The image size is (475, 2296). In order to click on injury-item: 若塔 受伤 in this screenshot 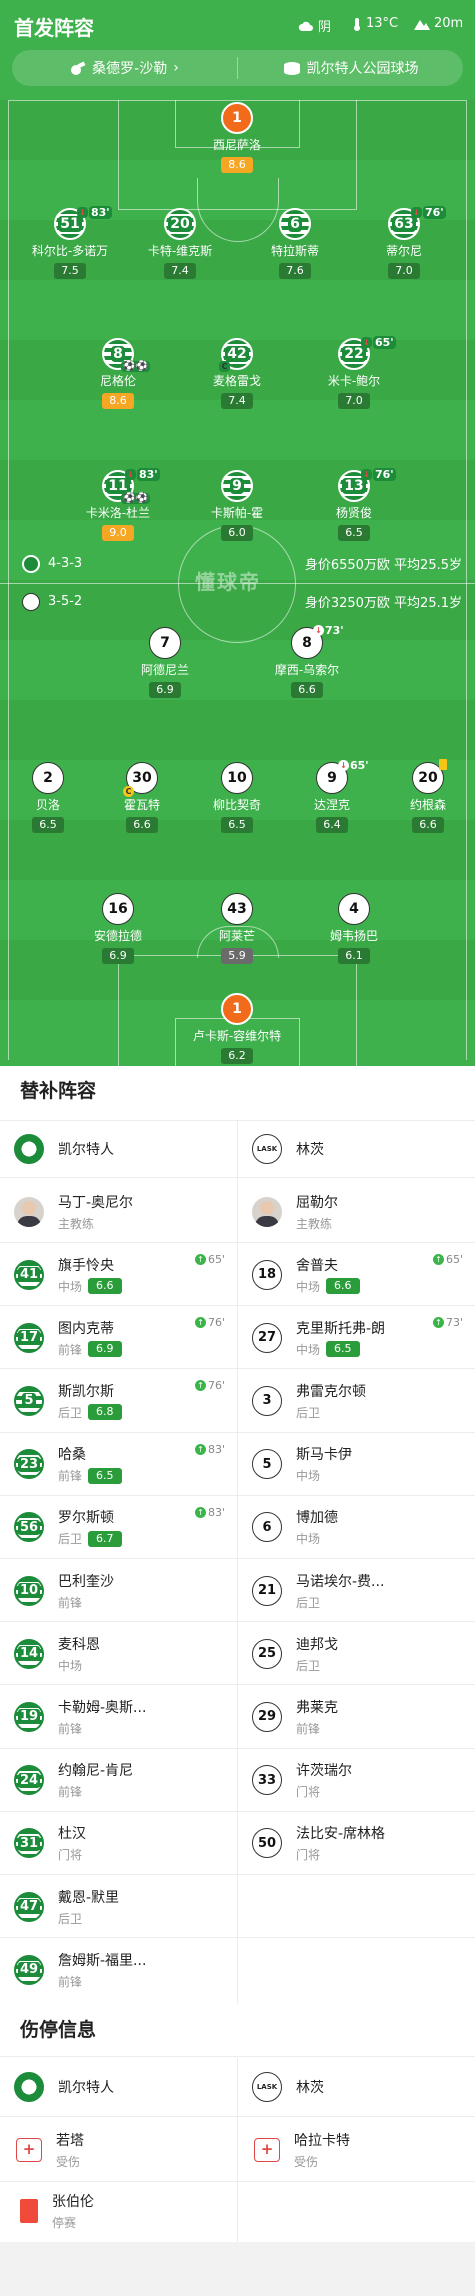, I will do `click(118, 2149)`.